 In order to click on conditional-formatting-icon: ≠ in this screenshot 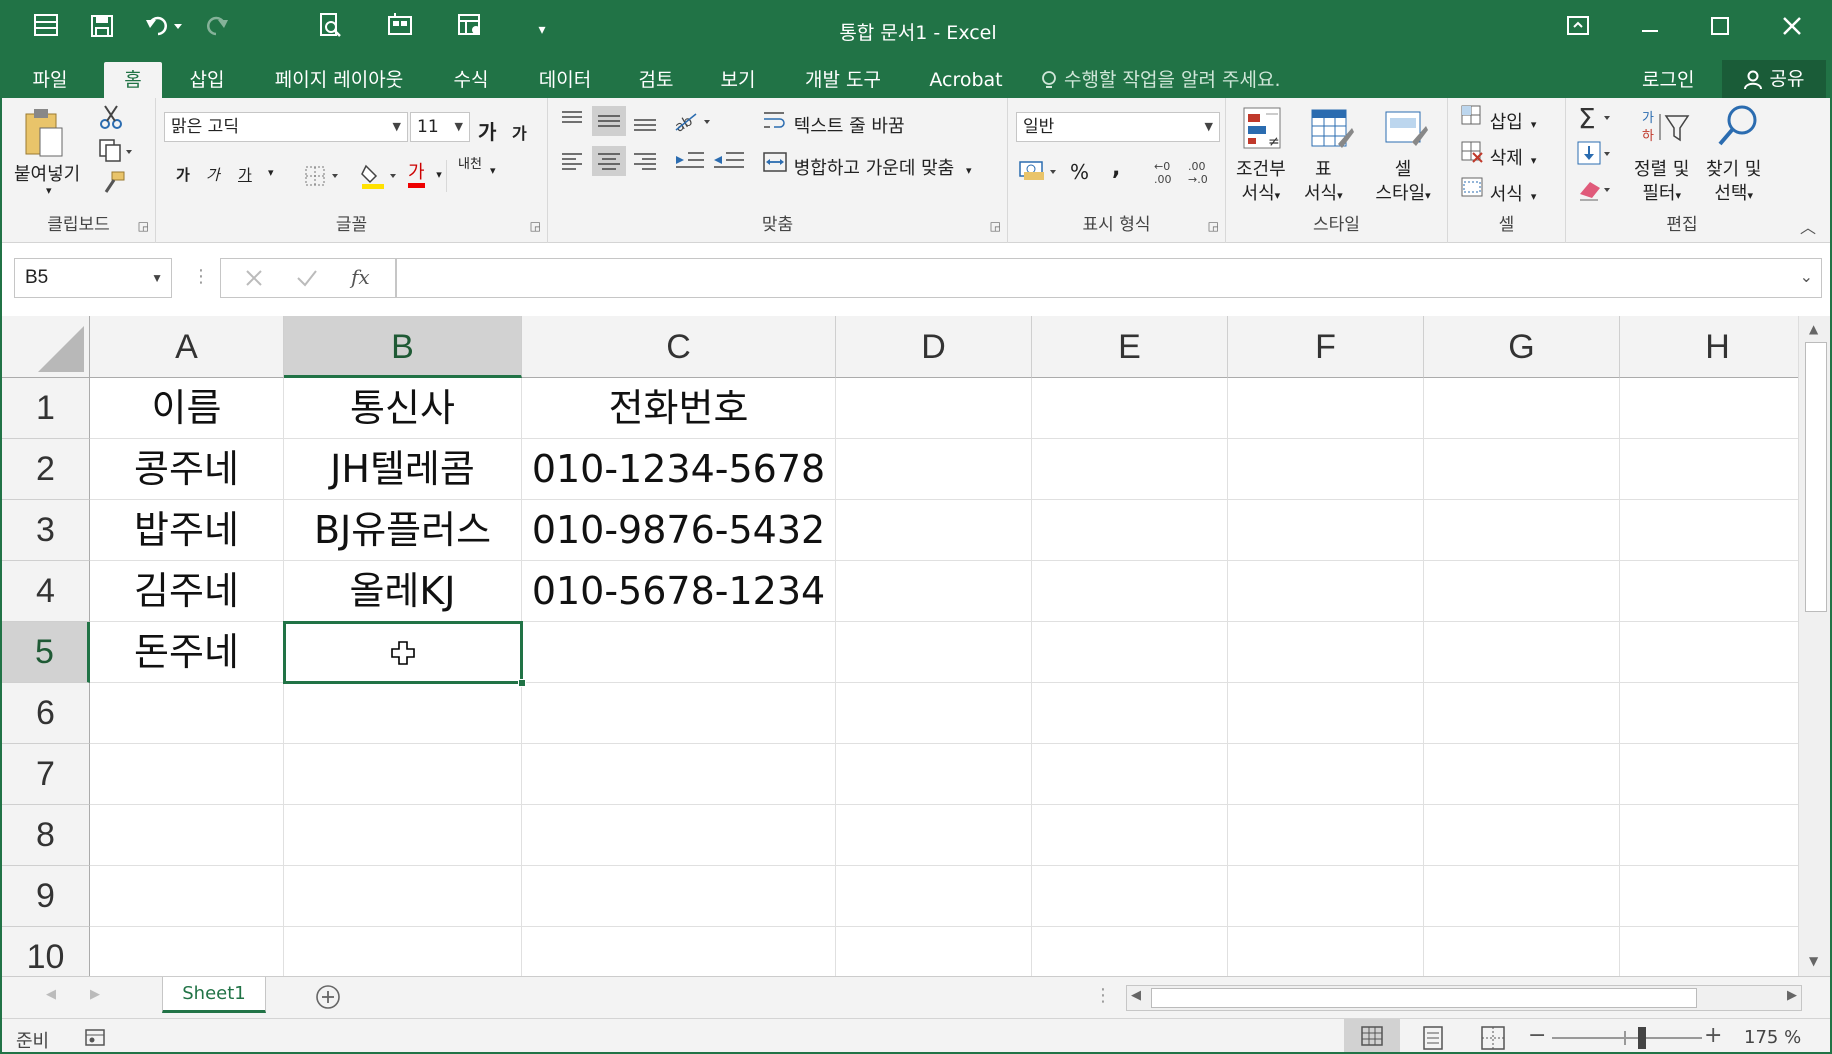, I will do `click(1265, 131)`.